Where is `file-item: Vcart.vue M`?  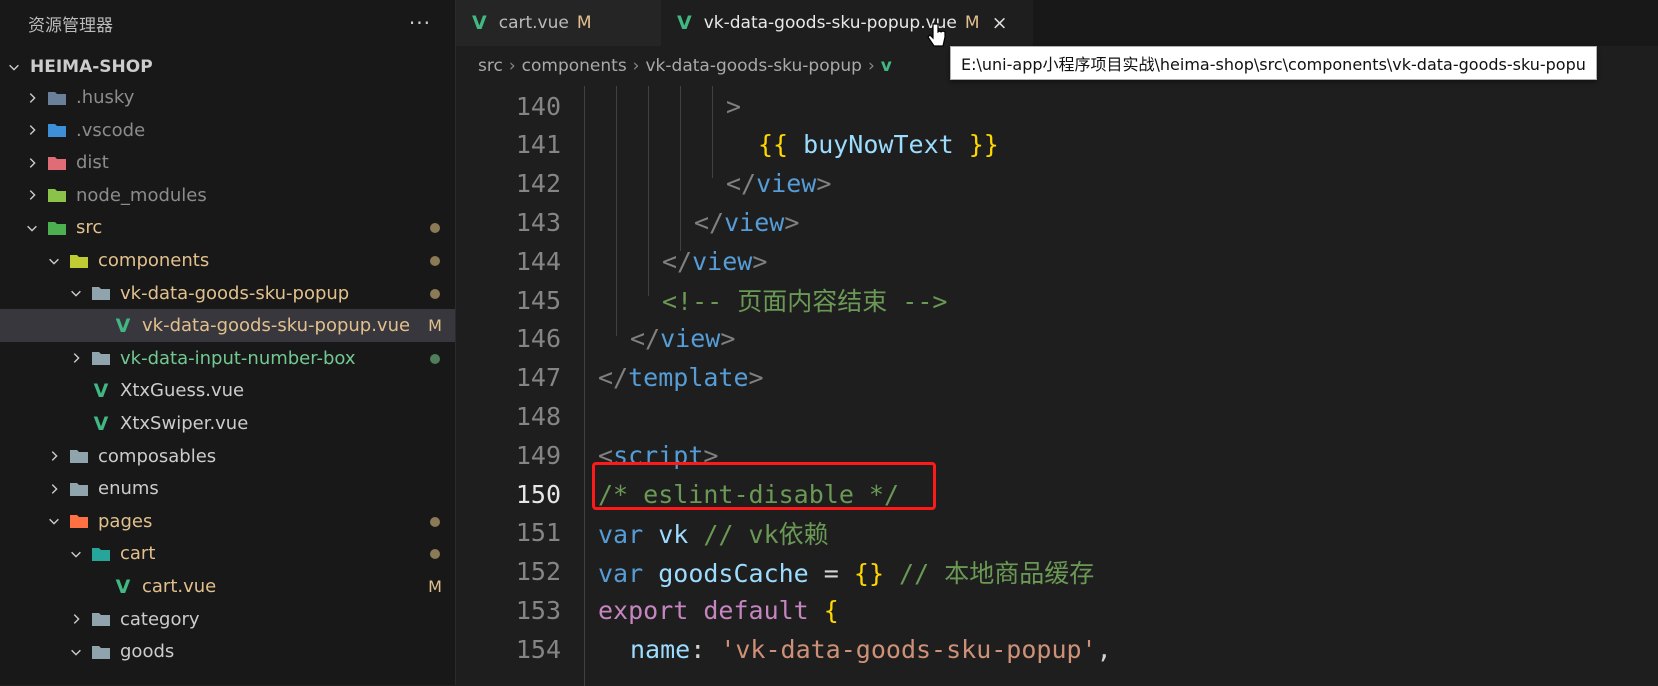
file-item: Vcart.vue M is located at coordinates (227, 586).